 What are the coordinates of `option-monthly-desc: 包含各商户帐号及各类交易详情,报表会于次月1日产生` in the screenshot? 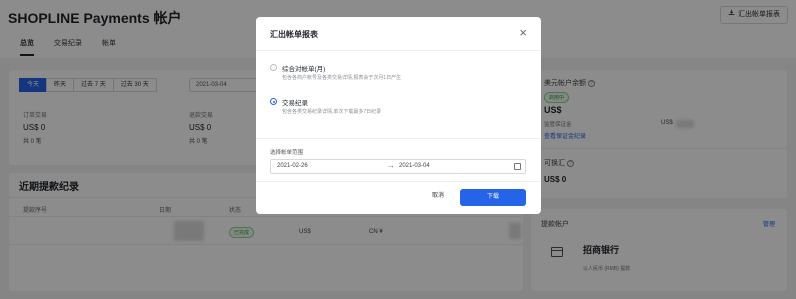 It's located at (342, 78).